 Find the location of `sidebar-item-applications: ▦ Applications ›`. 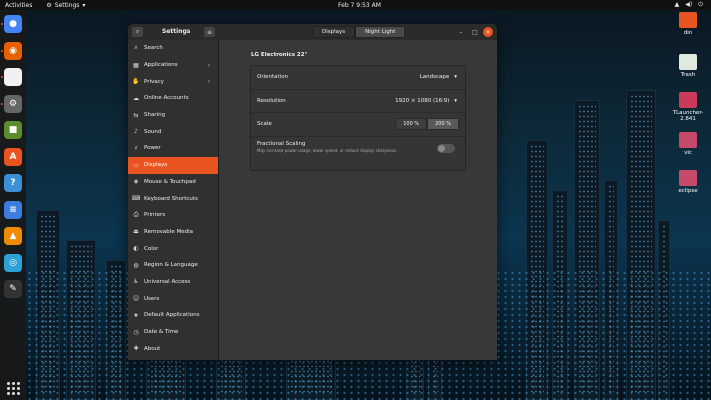

sidebar-item-applications: ▦ Applications › is located at coordinates (173, 65).